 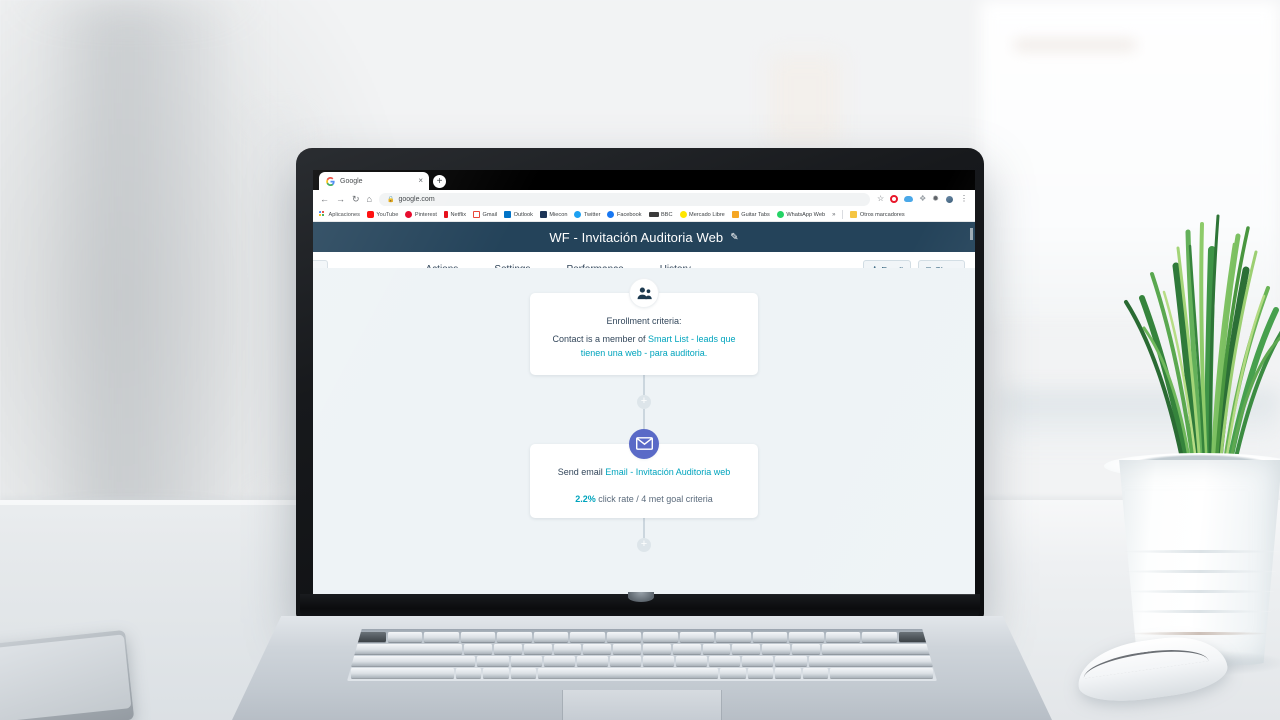 I want to click on bookmark-item: Pinterest, so click(x=421, y=214).